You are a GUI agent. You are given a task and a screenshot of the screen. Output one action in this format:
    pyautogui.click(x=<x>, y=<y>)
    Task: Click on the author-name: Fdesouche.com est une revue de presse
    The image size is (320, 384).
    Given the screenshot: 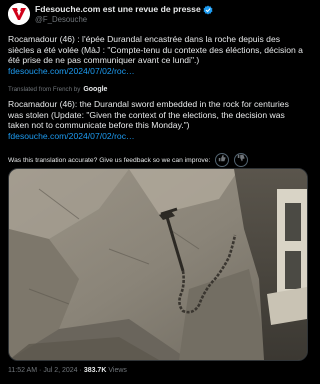 What is the action you would take?
    pyautogui.click(x=118, y=9)
    